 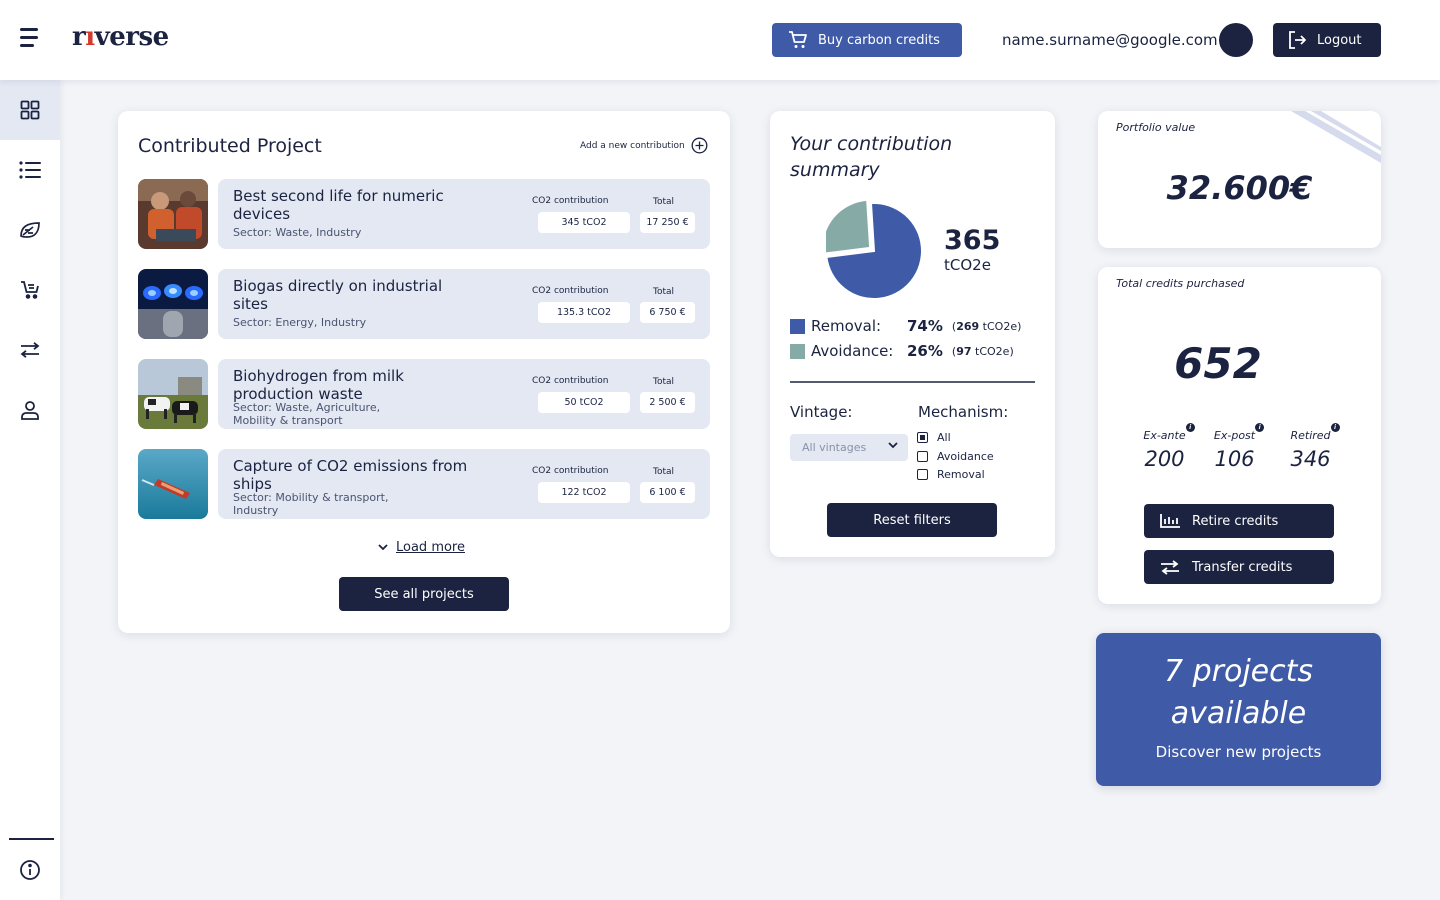 I want to click on sidebar-item-dashboard, so click(x=30, y=110).